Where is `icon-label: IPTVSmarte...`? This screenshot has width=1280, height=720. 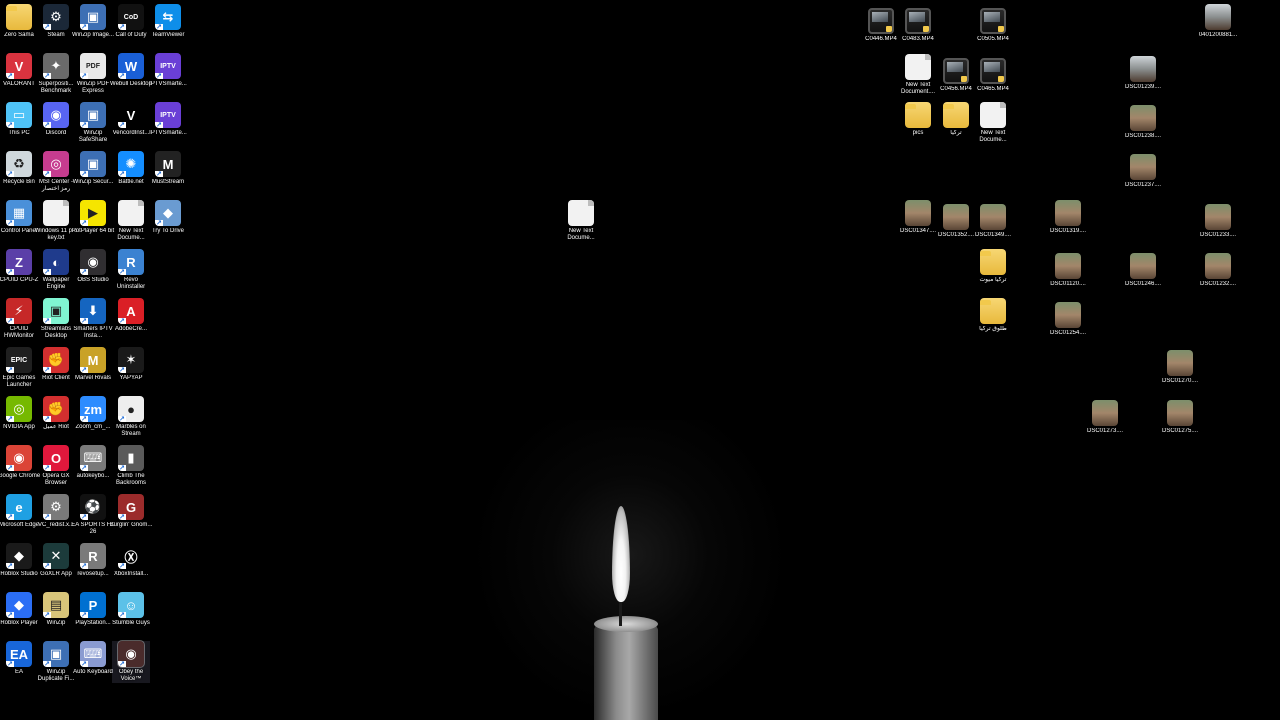
icon-label: IPTVSmarte... is located at coordinates (168, 84).